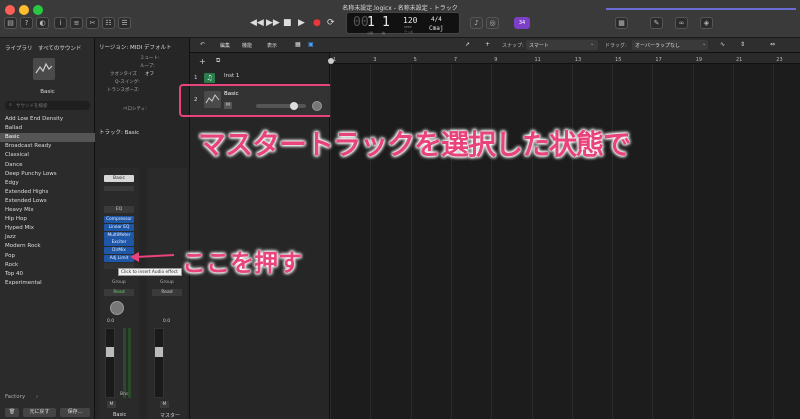  Describe the element at coordinates (119, 243) in the screenshot. I see `plugin-slot: Exciter` at that location.